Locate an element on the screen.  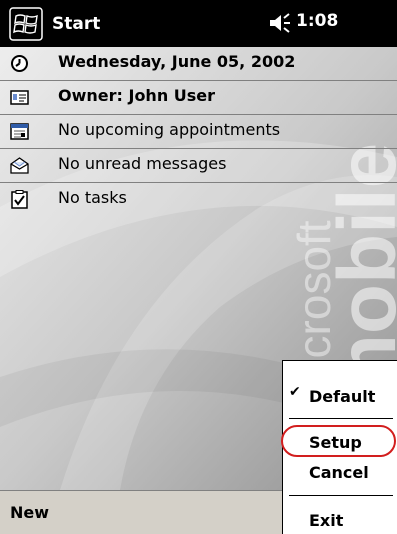
menu-item-cancel: Cancel is located at coordinates (340, 472).